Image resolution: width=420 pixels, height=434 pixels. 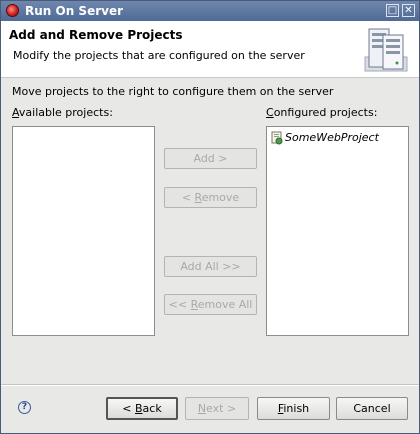 I want to click on eclipse-app-icon, so click(x=12, y=10).